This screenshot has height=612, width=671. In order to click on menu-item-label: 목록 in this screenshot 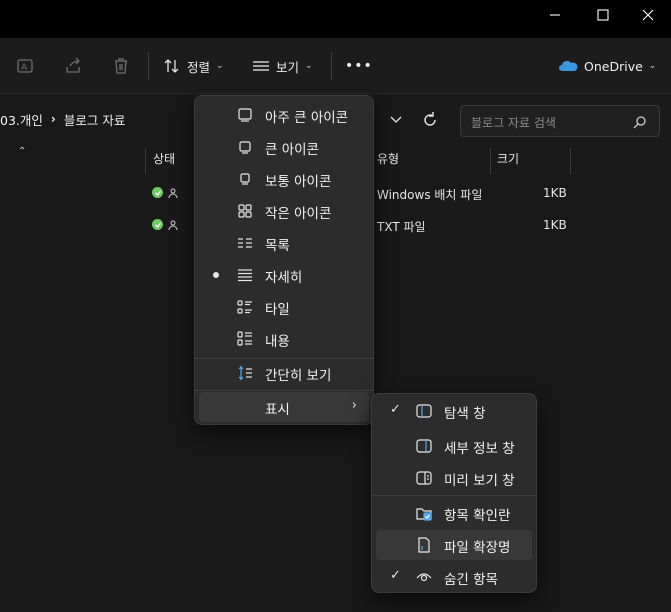, I will do `click(277, 246)`.